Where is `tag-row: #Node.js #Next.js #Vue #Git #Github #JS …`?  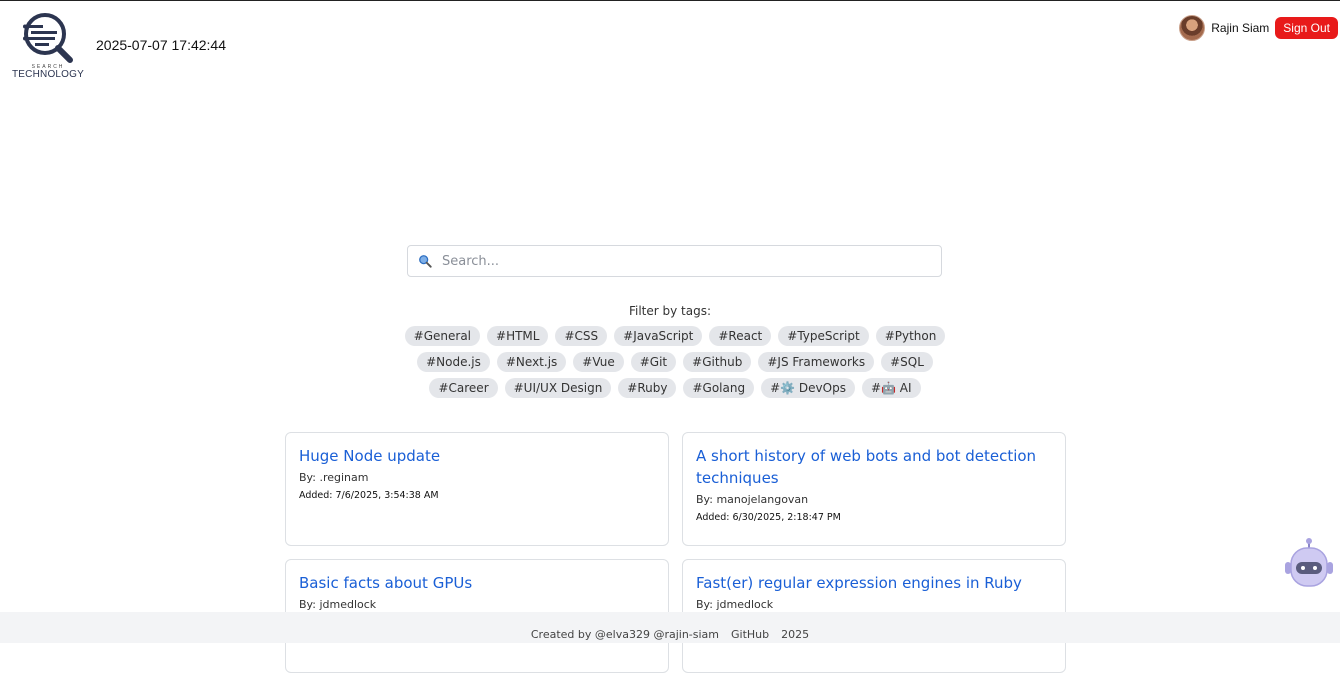 tag-row: #Node.js #Next.js #Vue #Git #Github #JS … is located at coordinates (675, 362).